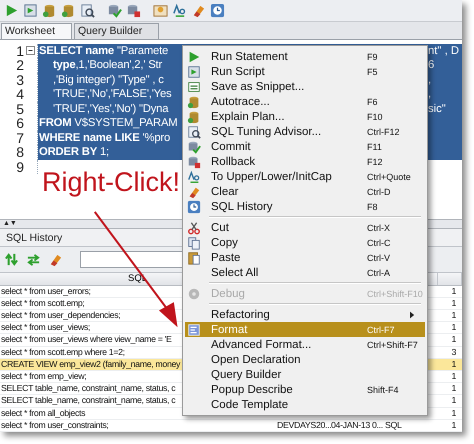 The width and height of the screenshot is (474, 444). Describe the element at coordinates (375, 161) in the screenshot. I see `shortcut-label: F12` at that location.